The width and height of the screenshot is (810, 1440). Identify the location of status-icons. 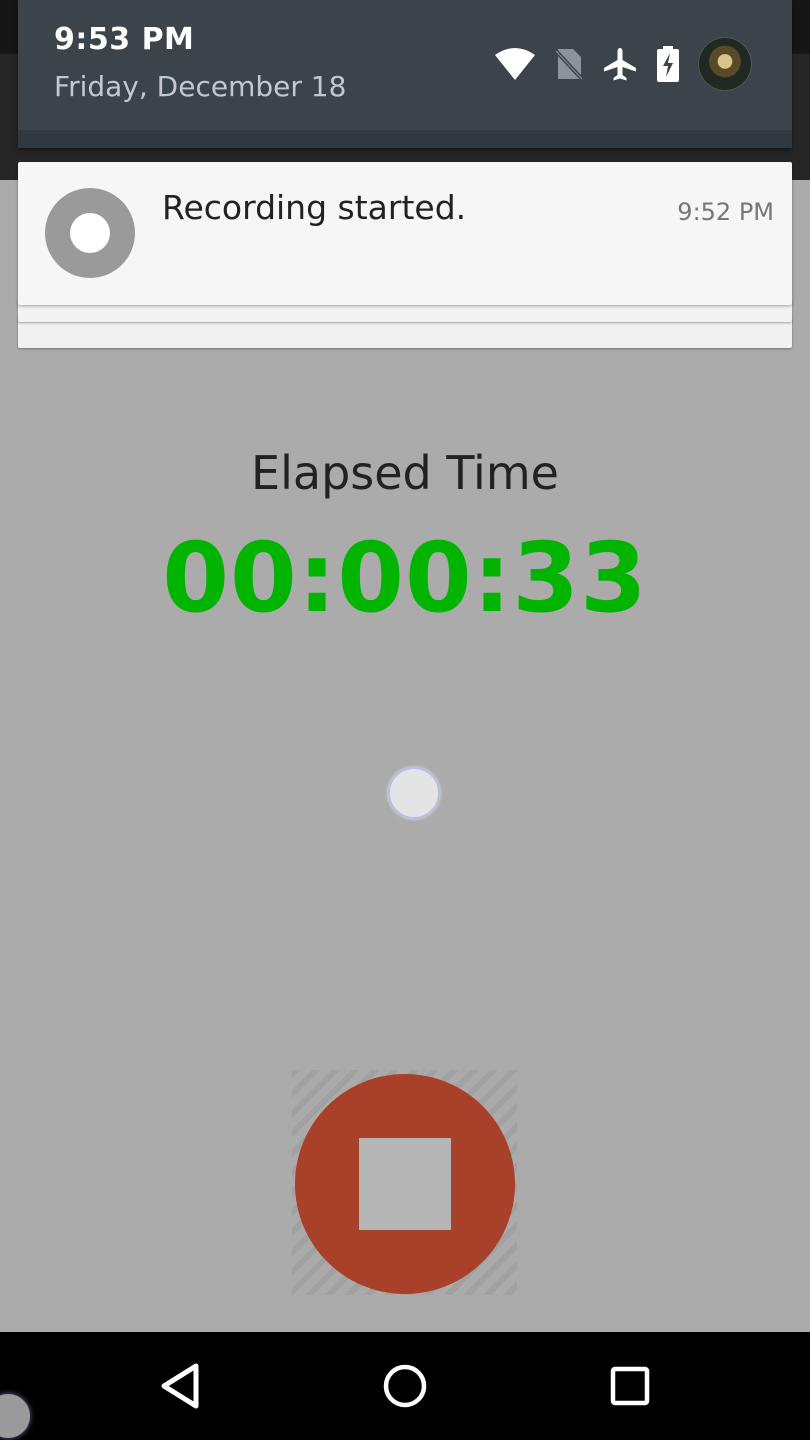
(623, 64).